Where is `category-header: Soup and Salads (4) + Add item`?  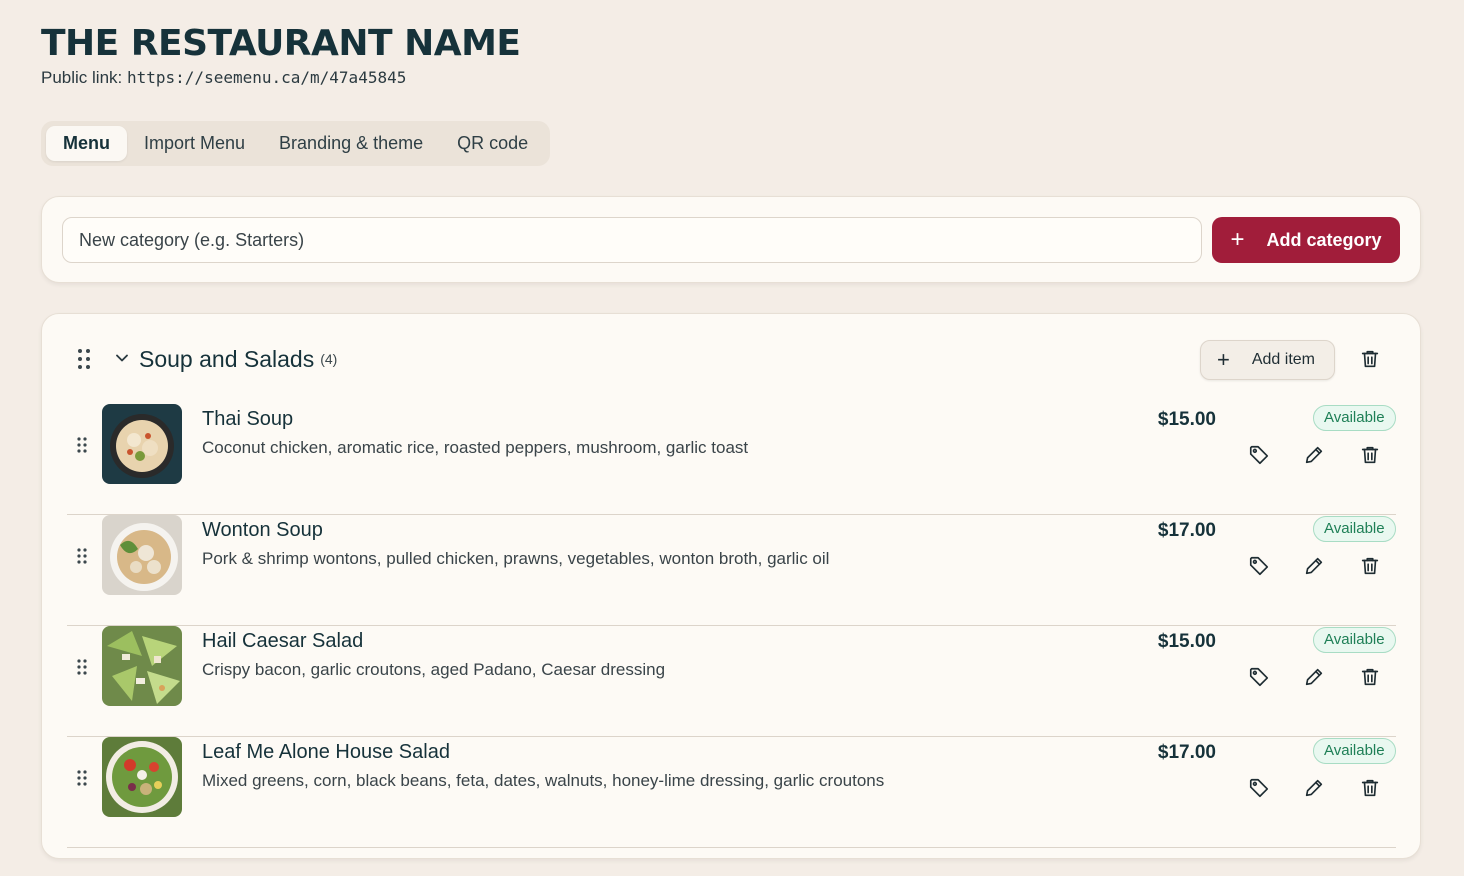
category-header: Soup and Salads (4) + Add item is located at coordinates (731, 360).